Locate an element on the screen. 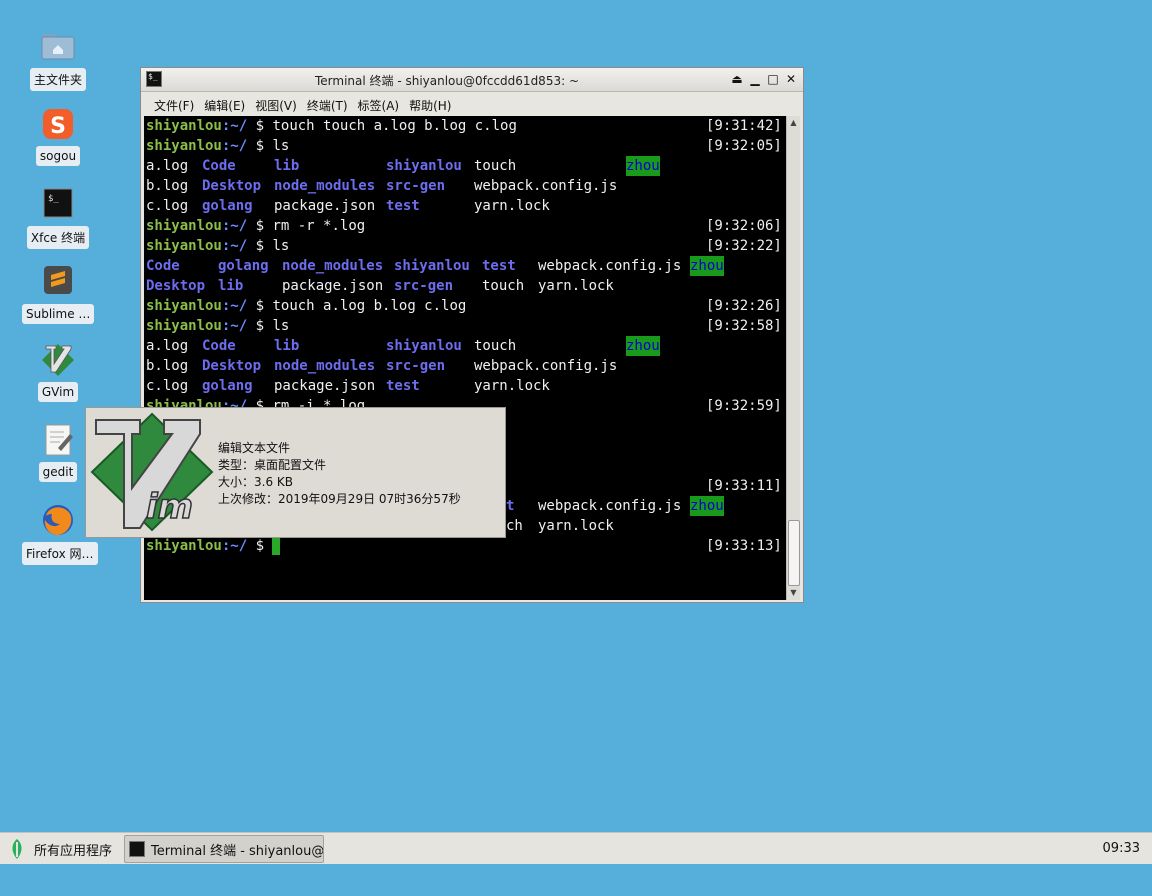 The image size is (1152, 896). menu-file: 文件(F) is located at coordinates (174, 104).